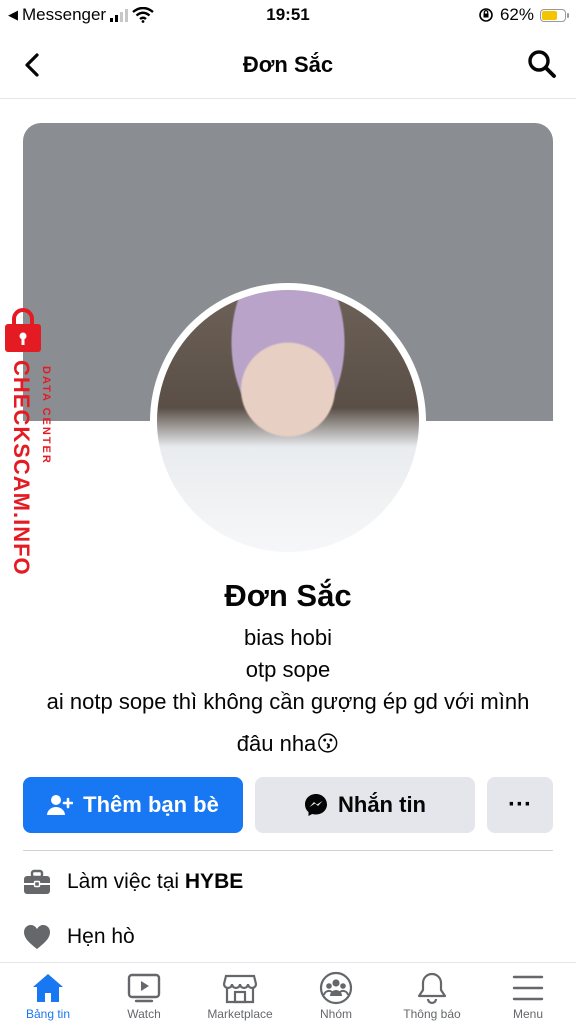 The height and width of the screenshot is (1025, 576). I want to click on bell-icon, so click(432, 988).